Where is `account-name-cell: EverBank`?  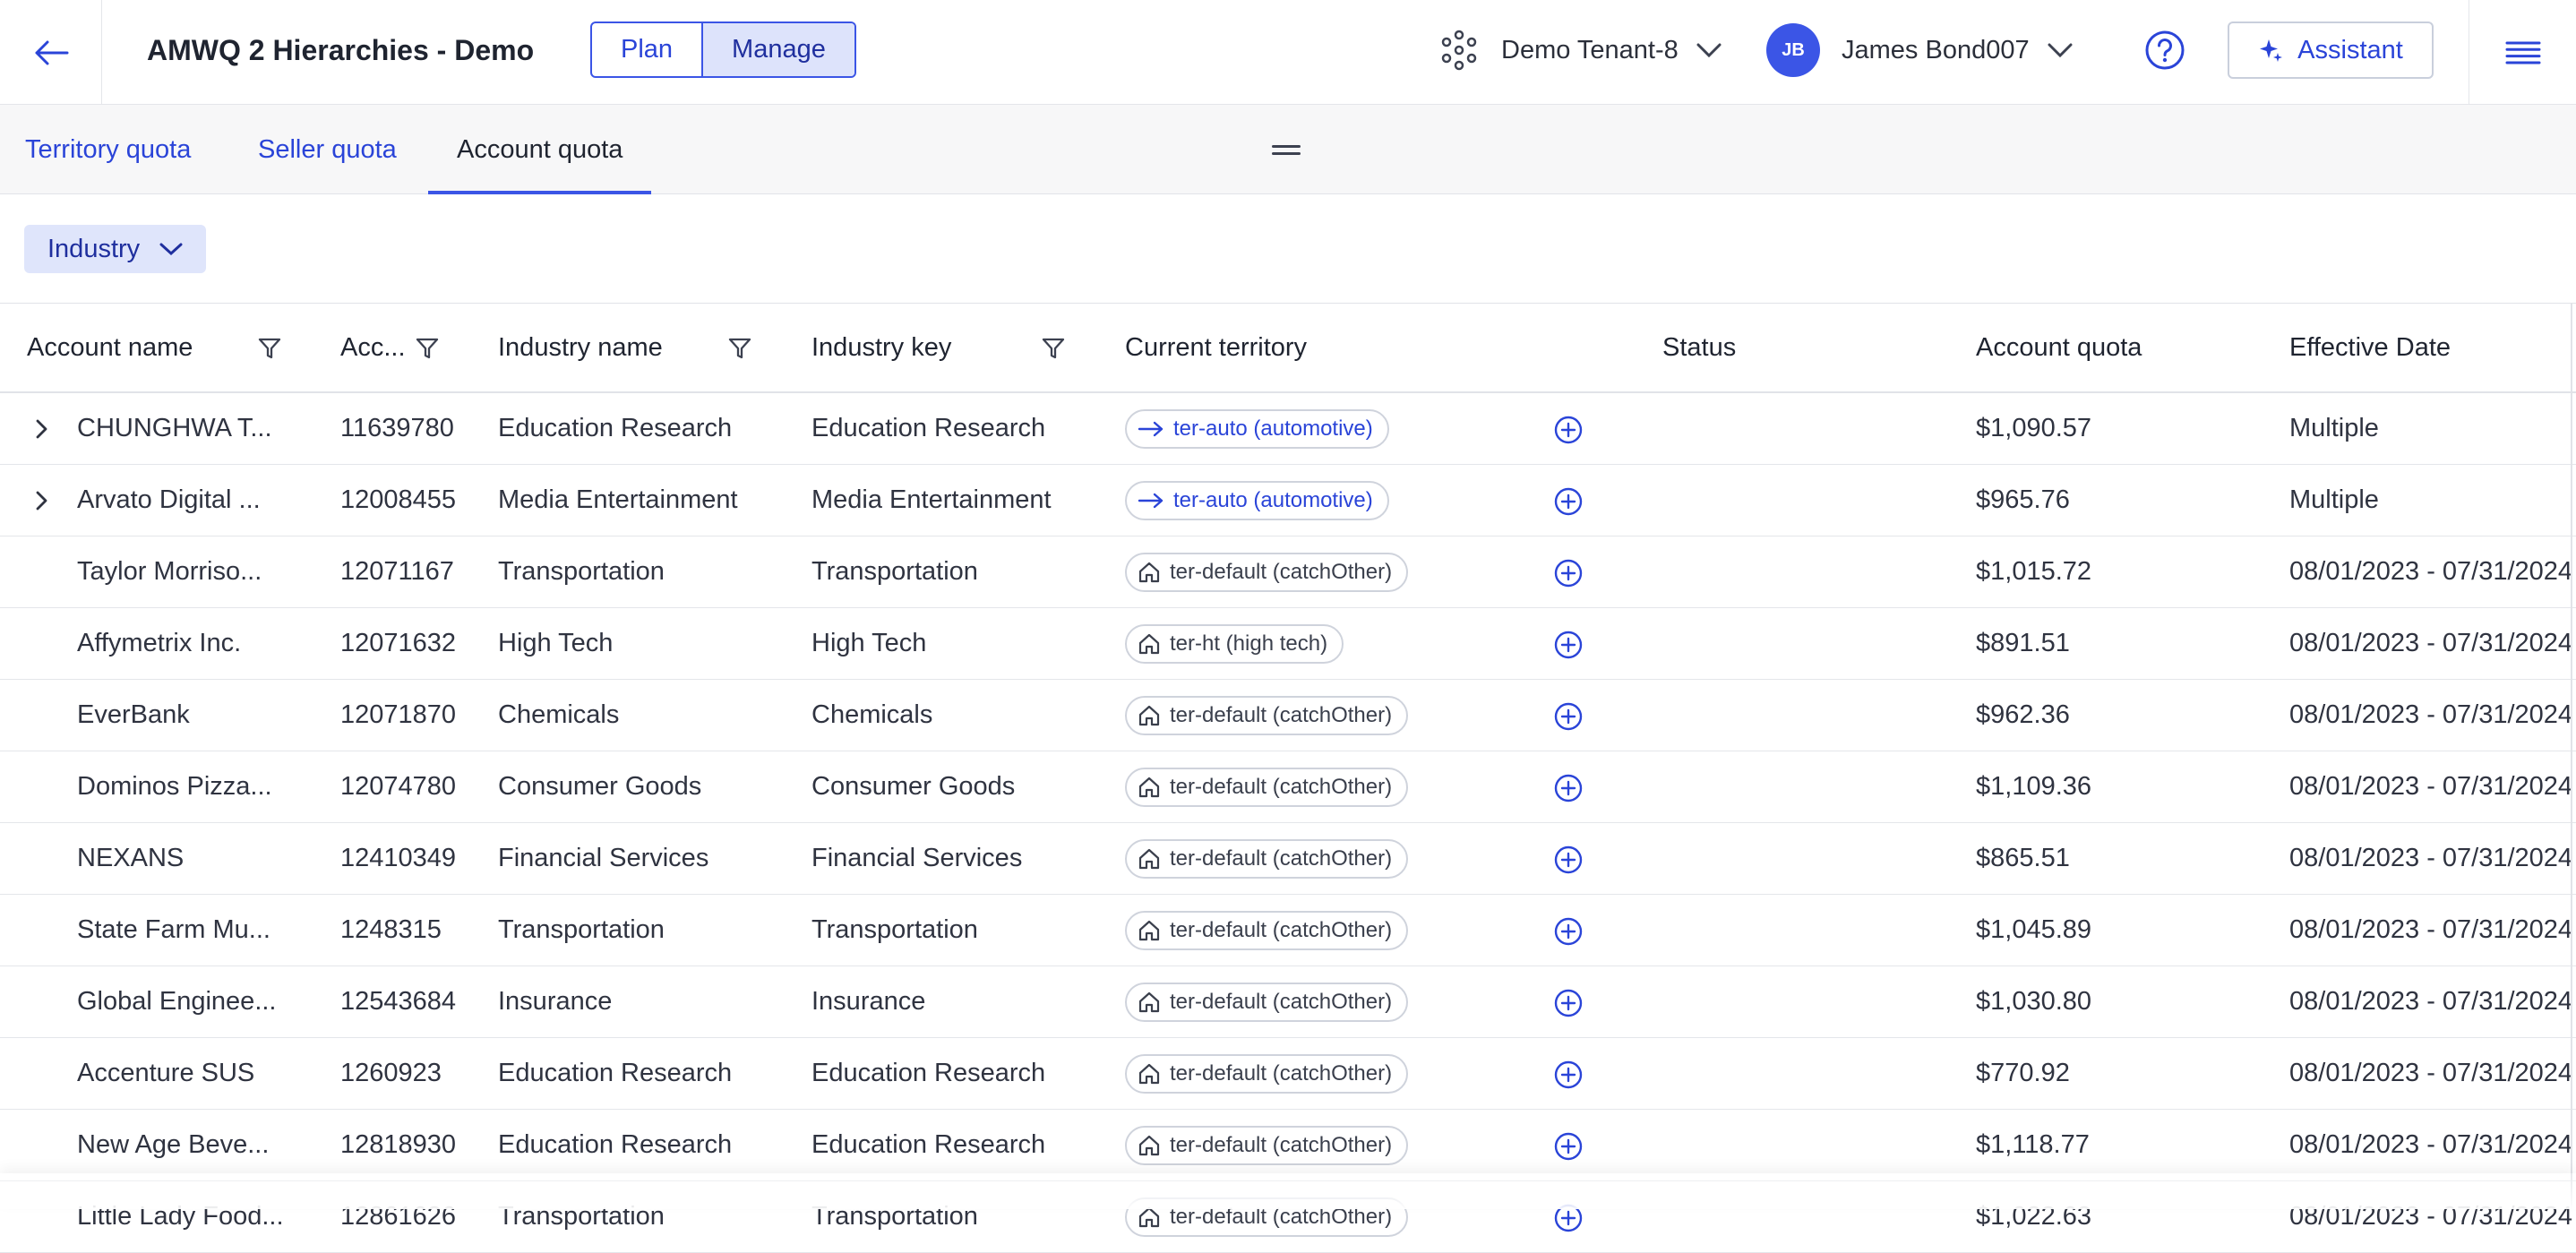
account-name-cell: EverBank is located at coordinates (133, 714).